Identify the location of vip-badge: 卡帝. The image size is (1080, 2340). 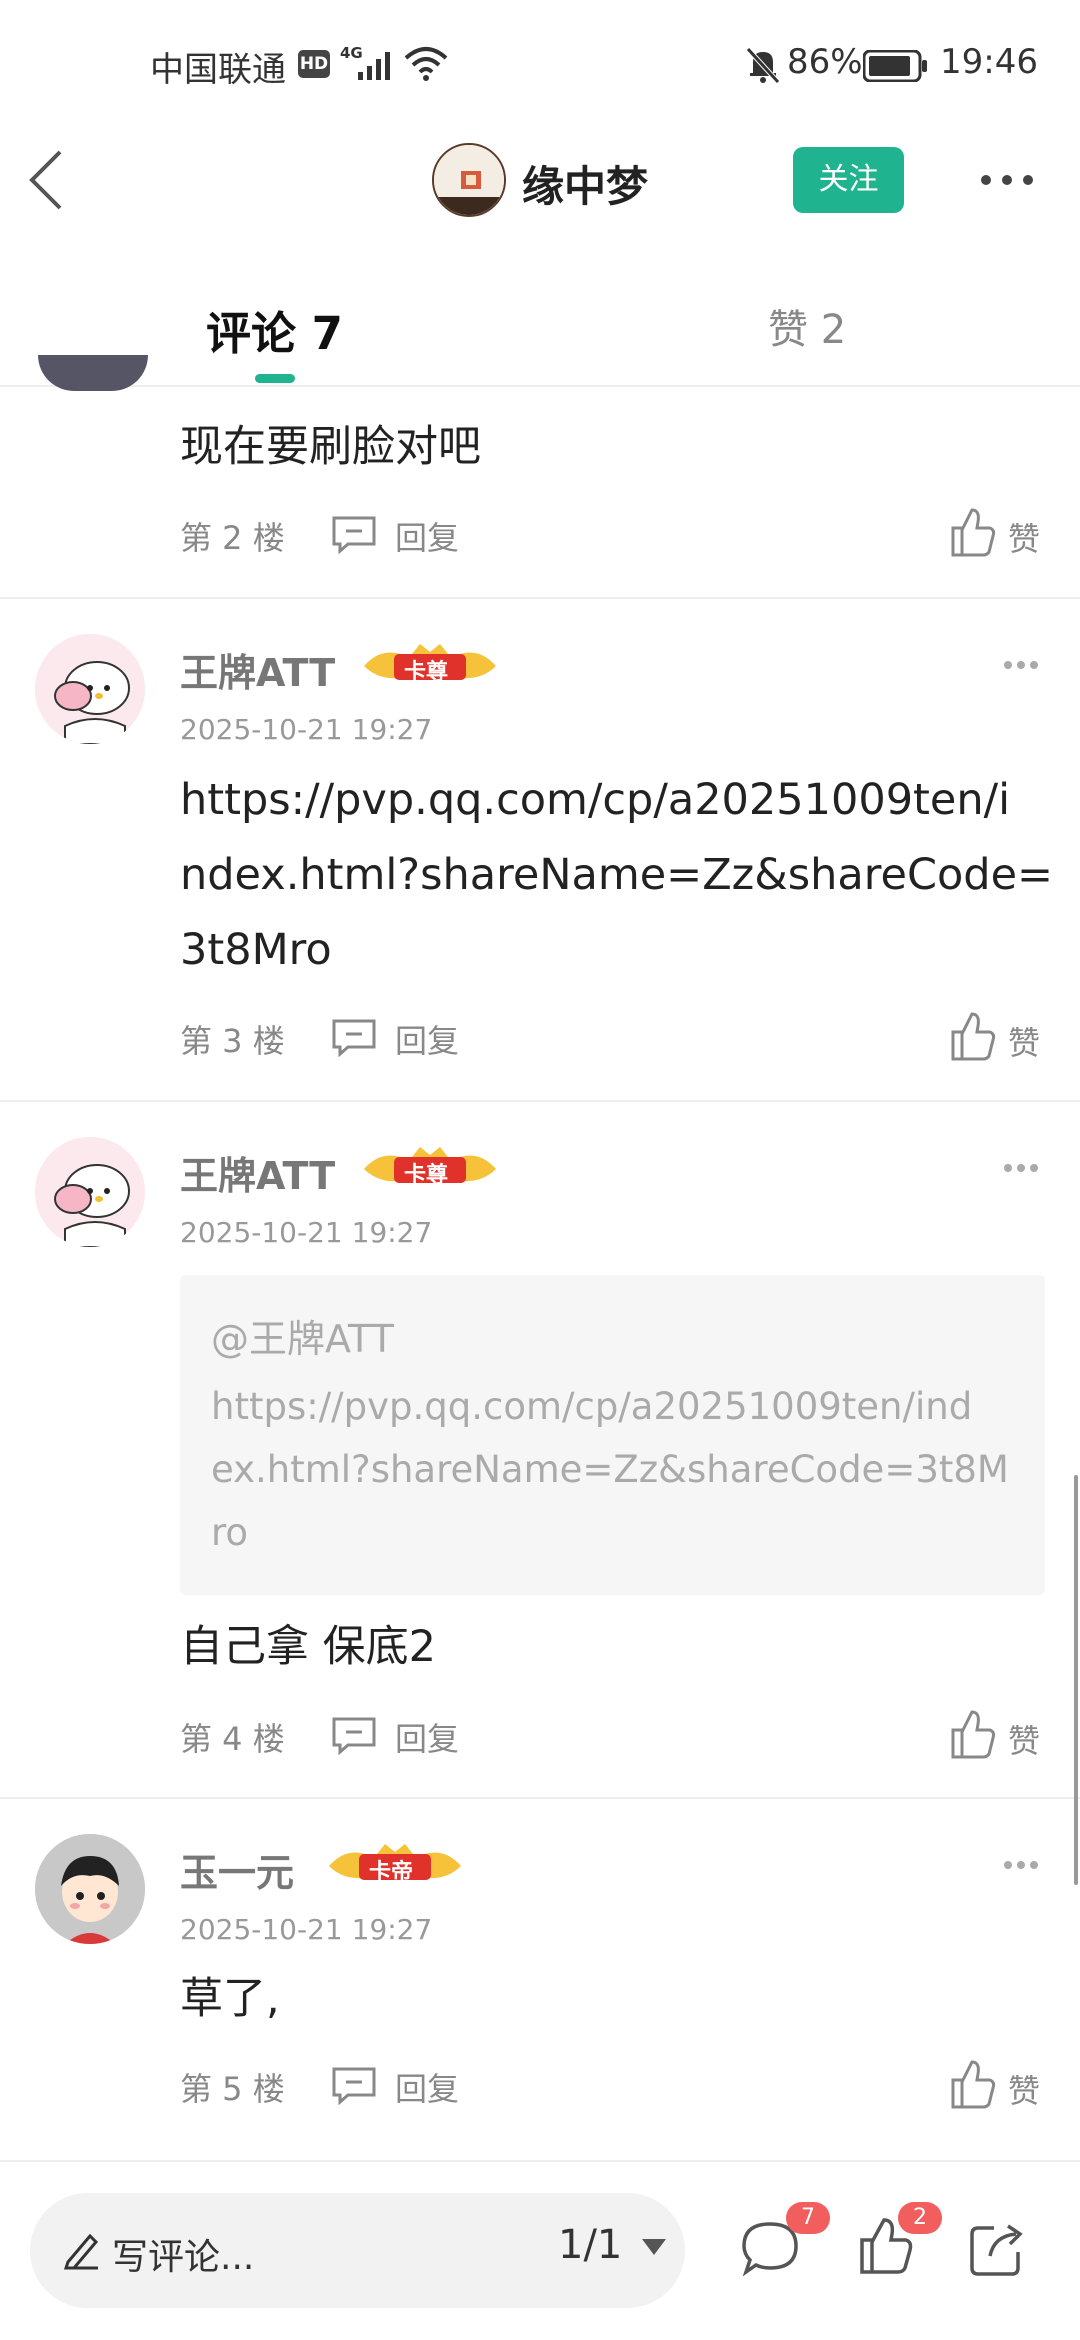
(395, 1865).